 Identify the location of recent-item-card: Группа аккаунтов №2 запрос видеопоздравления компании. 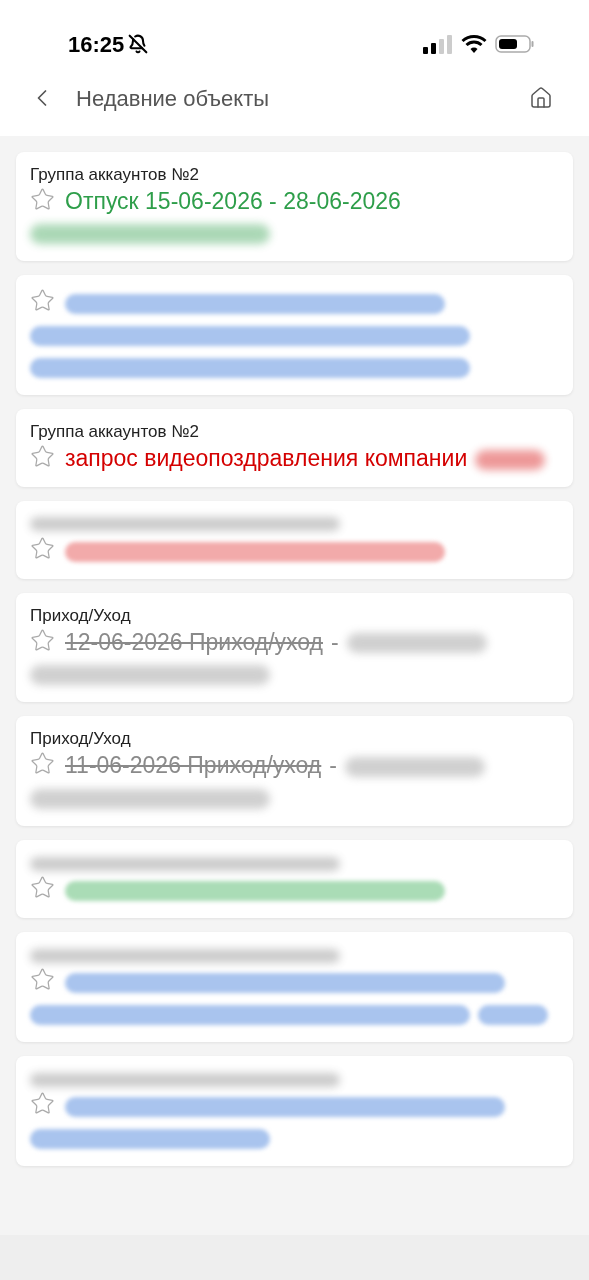
(294, 447).